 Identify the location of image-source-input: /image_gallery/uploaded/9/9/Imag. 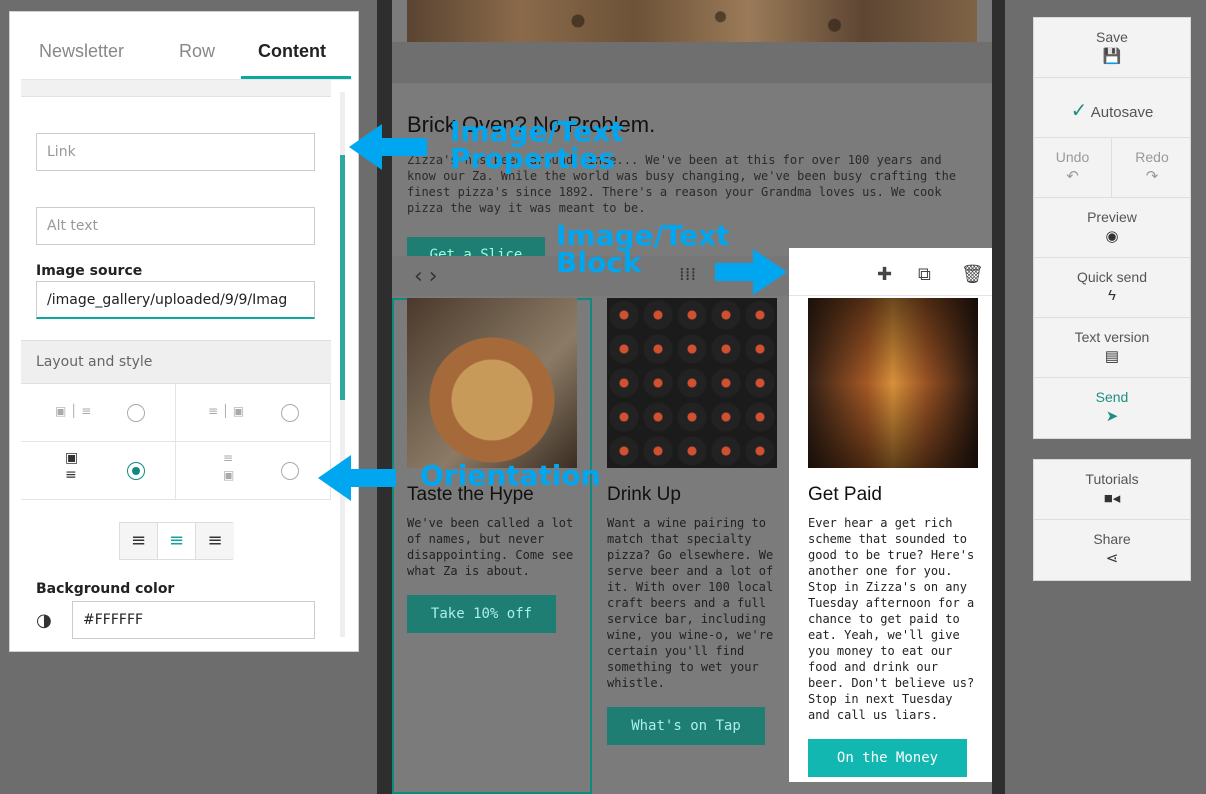
(175, 300).